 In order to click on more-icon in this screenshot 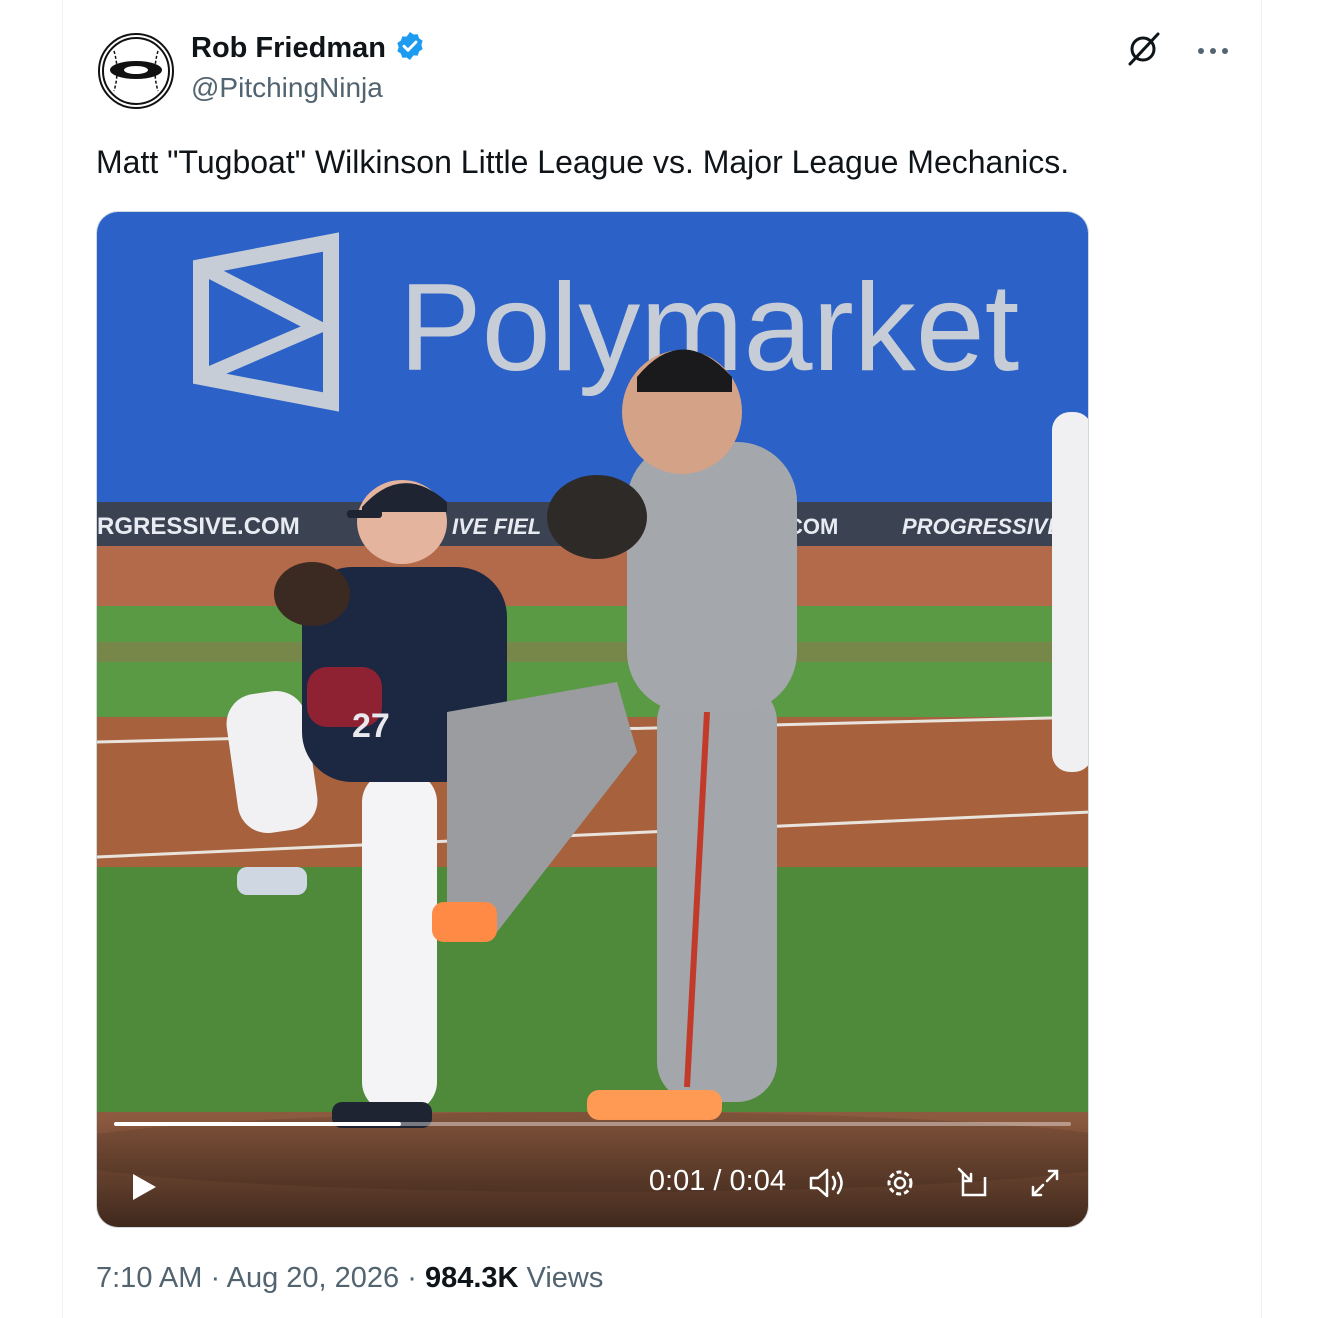, I will do `click(1213, 52)`.